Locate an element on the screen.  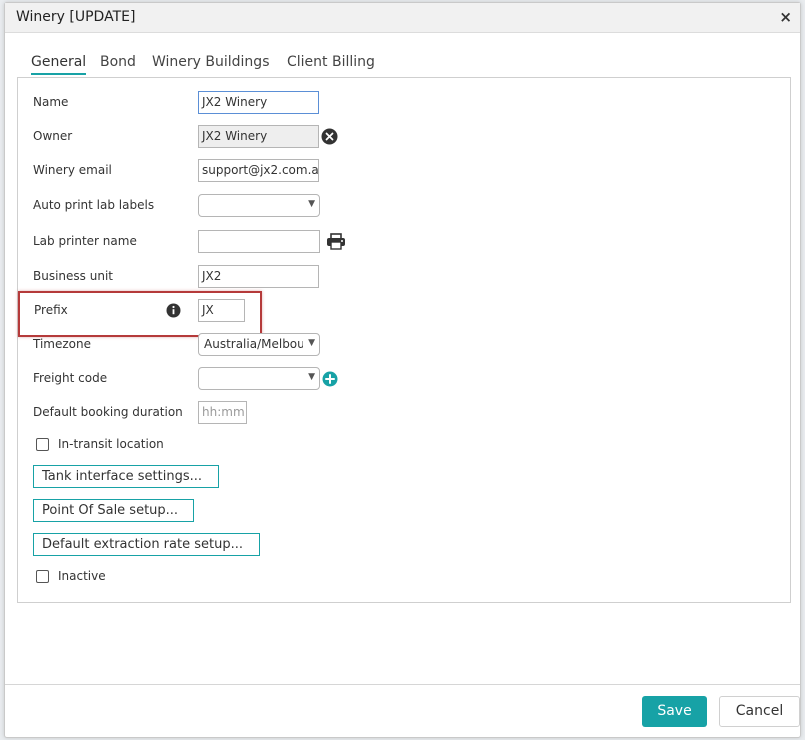
in-transit-location-label: In-transit location is located at coordinates (111, 444).